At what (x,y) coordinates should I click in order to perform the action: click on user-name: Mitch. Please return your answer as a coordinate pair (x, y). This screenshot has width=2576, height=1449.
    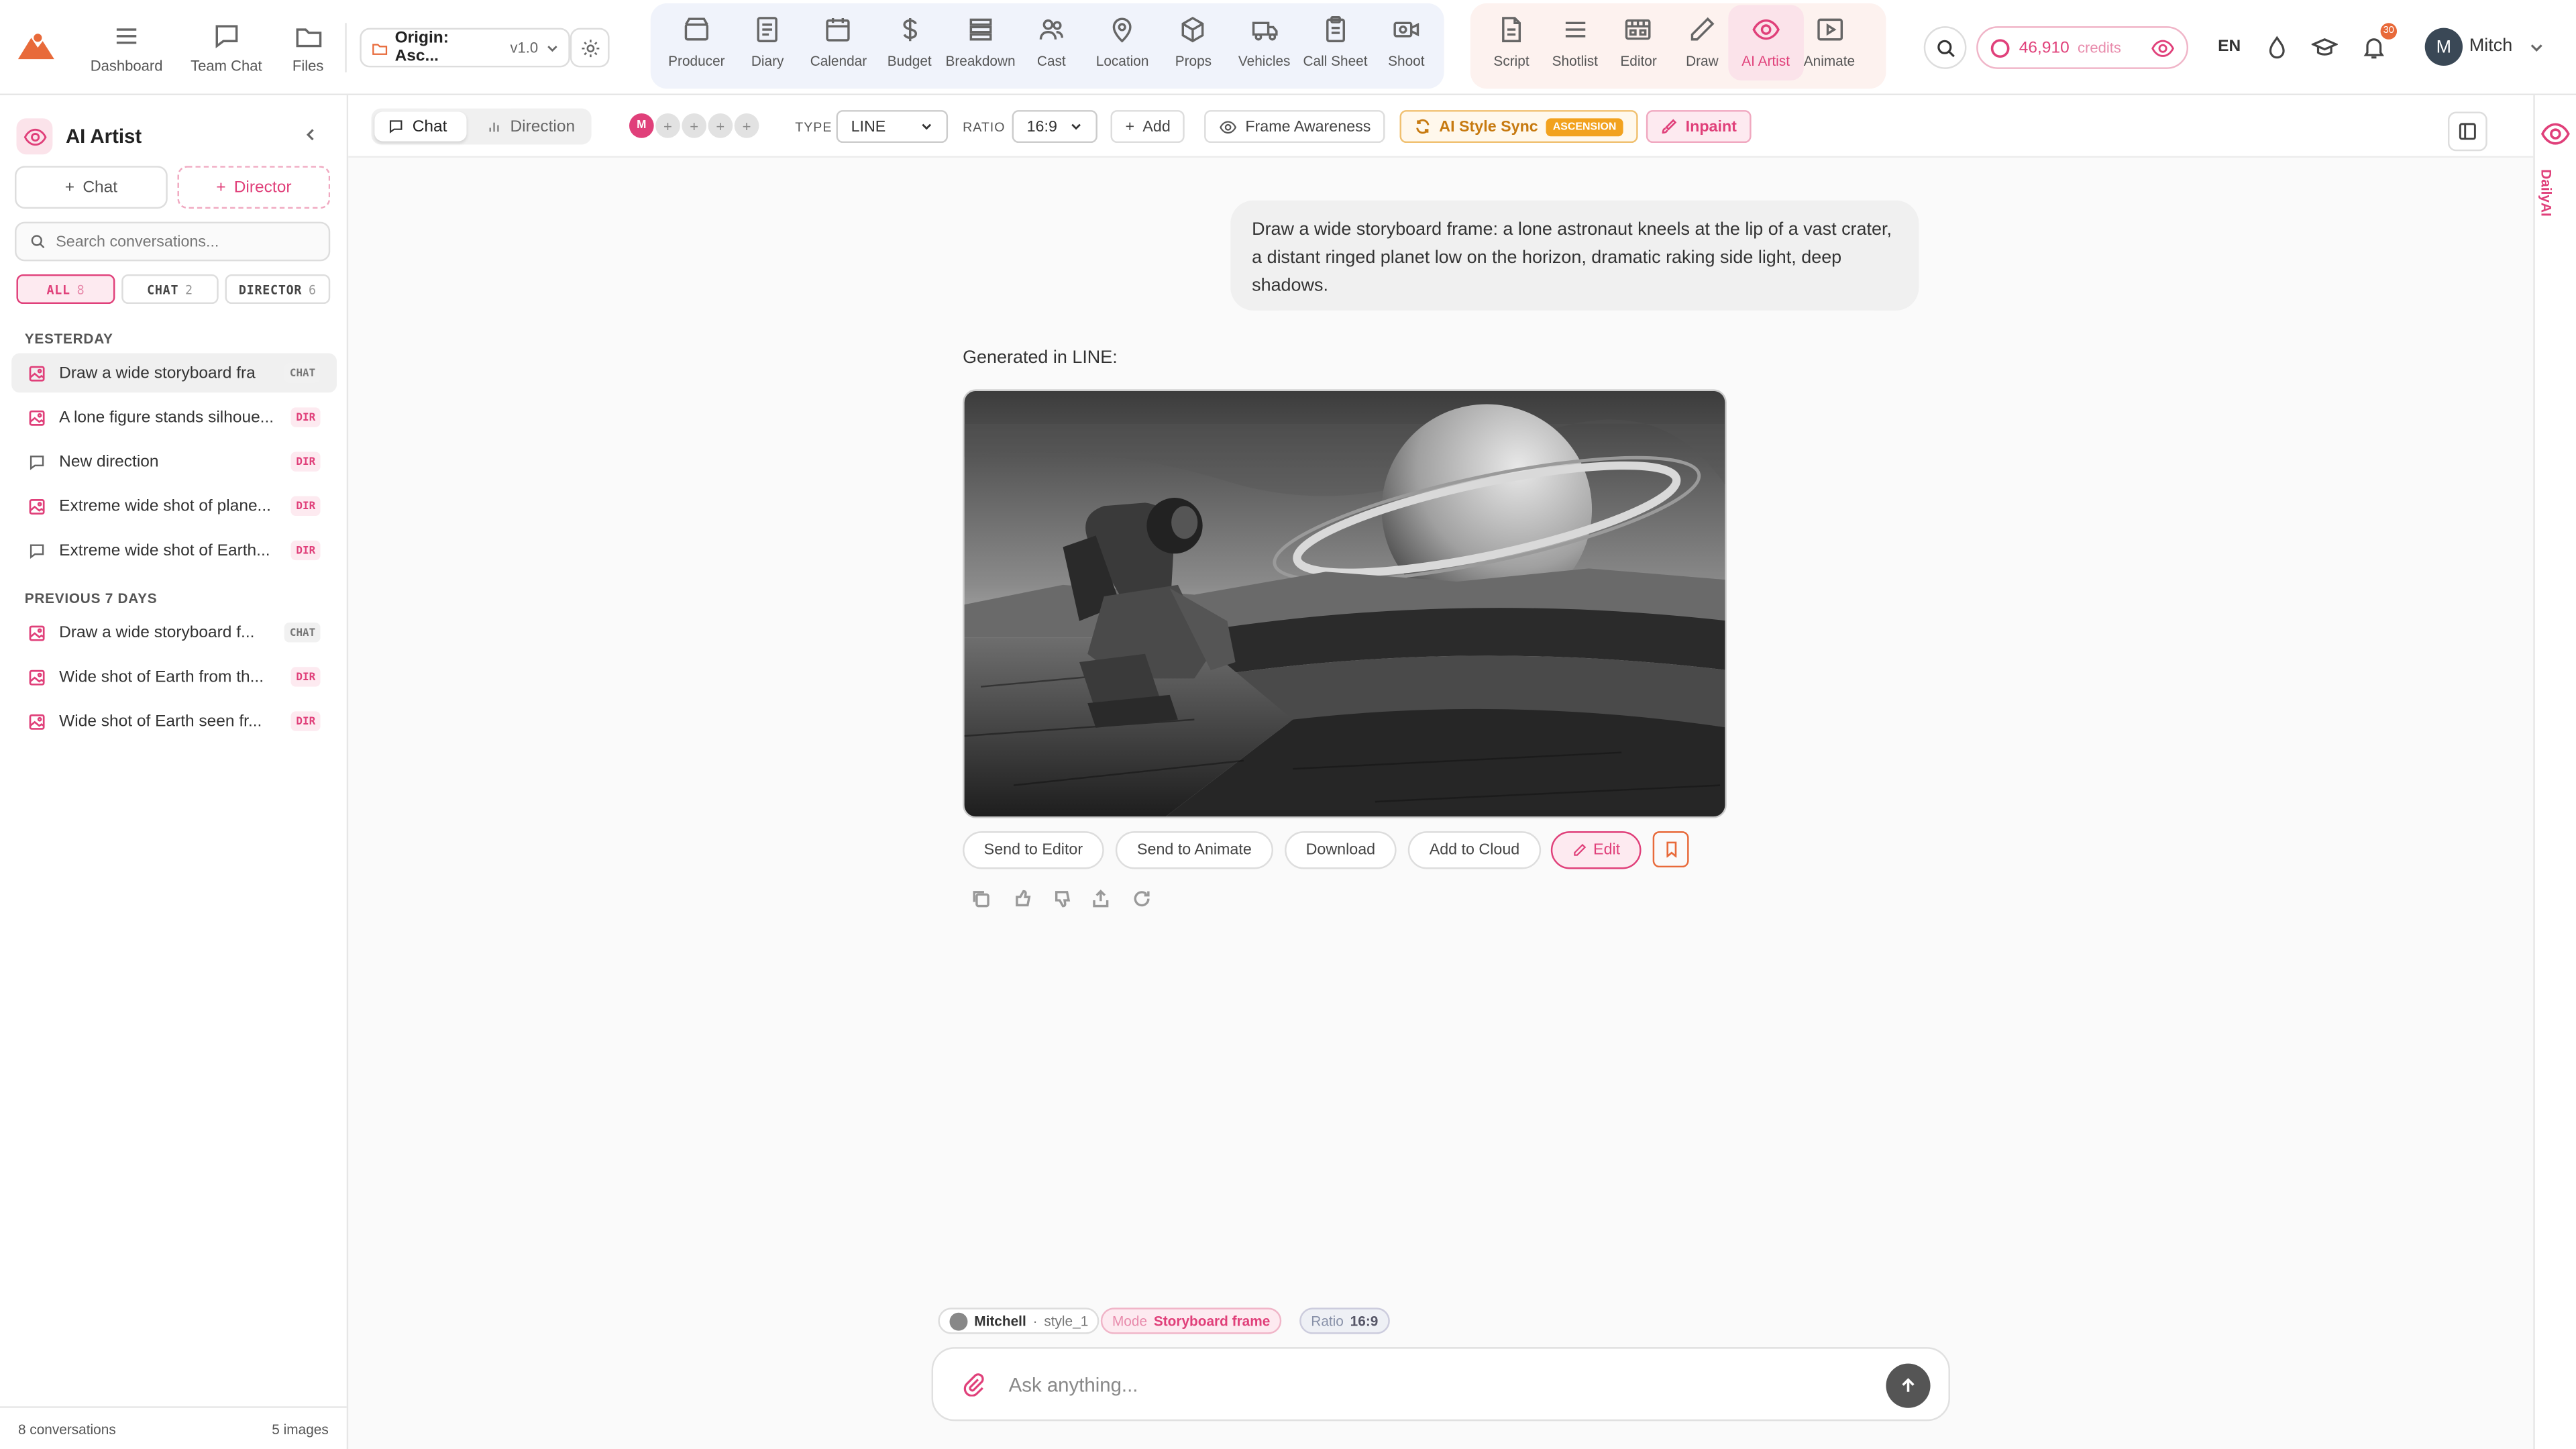
    Looking at the image, I should click on (2490, 46).